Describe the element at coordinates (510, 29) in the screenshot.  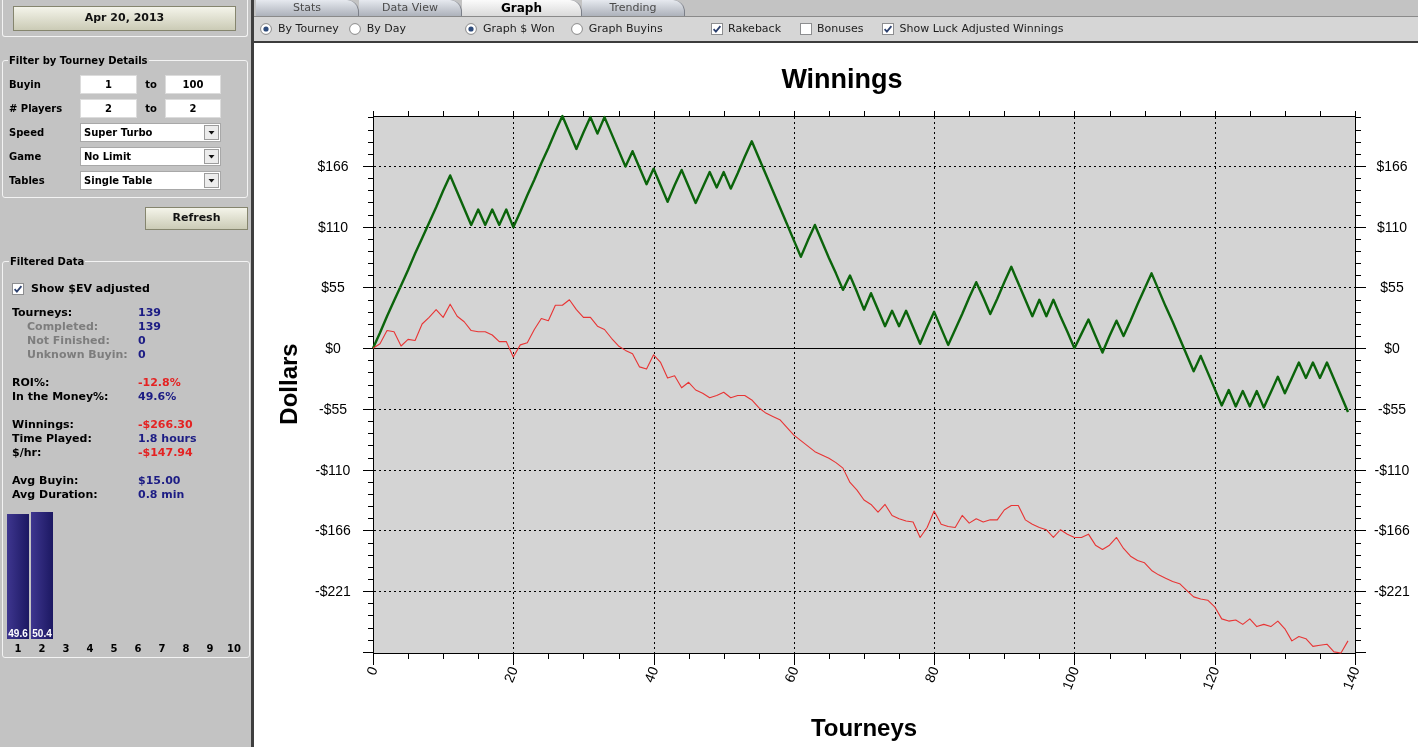
I see `radio-option: Graph $ Won` at that location.